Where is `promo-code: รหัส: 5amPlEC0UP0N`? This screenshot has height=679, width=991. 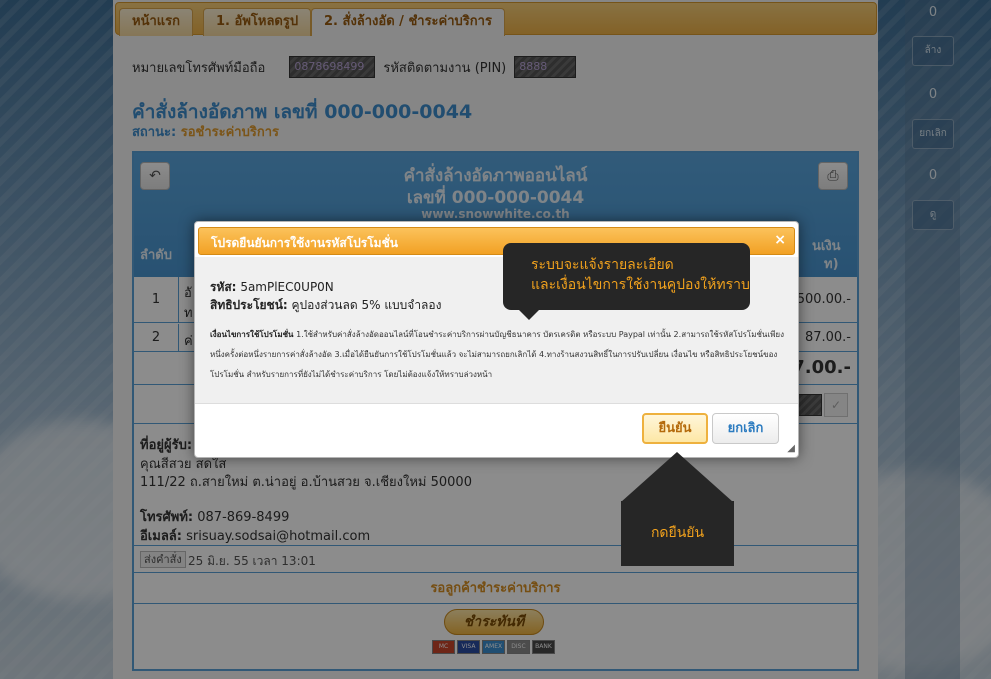 promo-code: รหัส: 5amPlEC0UP0N is located at coordinates (272, 287).